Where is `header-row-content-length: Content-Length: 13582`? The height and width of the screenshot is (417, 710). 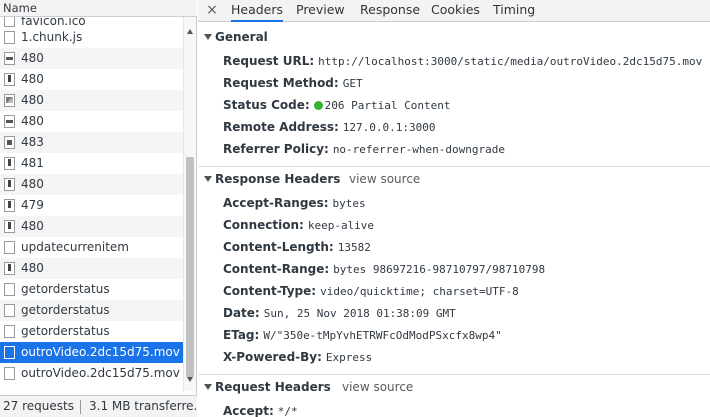 header-row-content-length: Content-Length: 13582 is located at coordinates (297, 247).